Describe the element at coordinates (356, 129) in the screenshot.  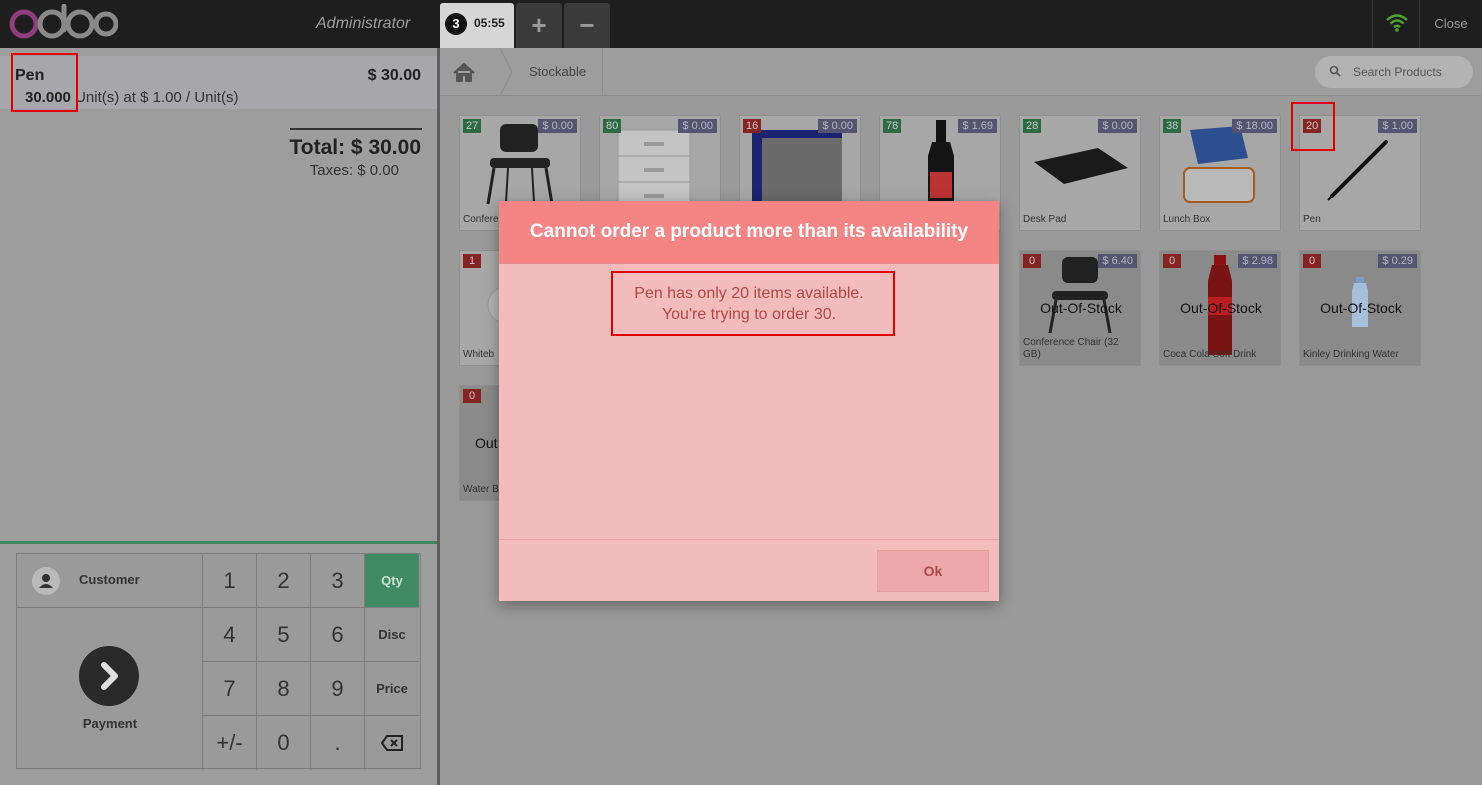
I see `total-divider` at that location.